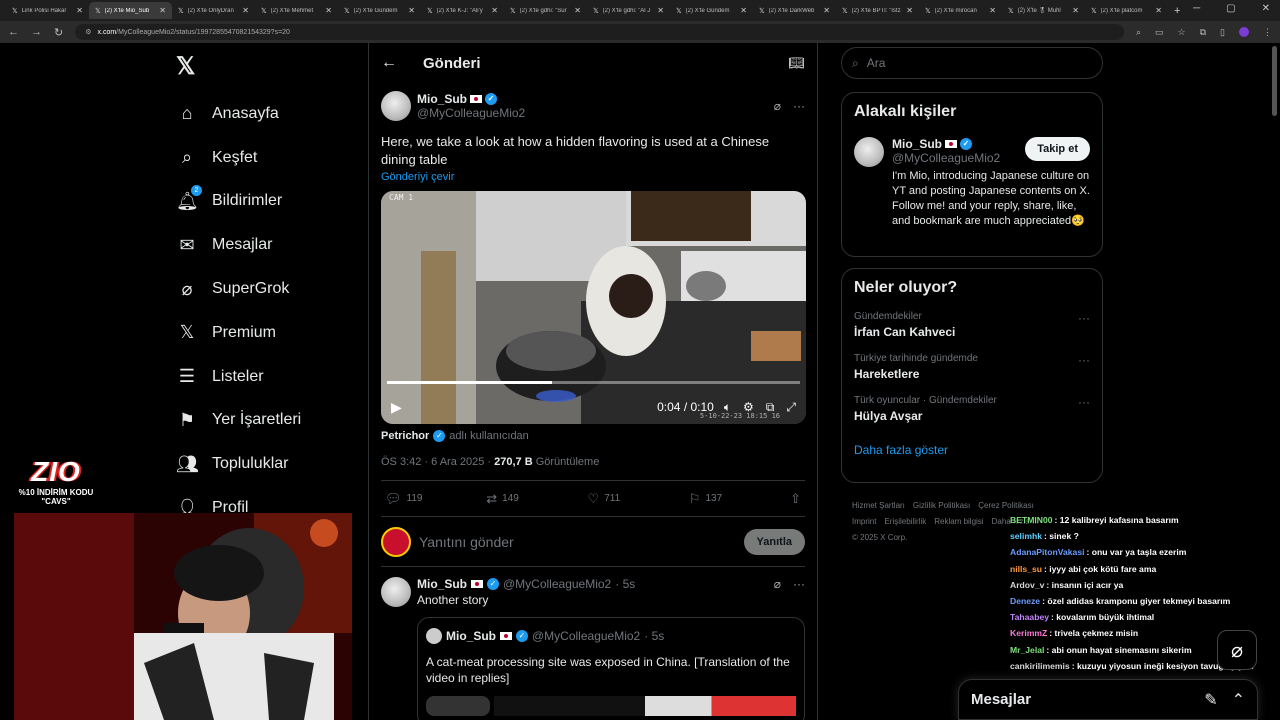  Describe the element at coordinates (1274, 81) in the screenshot. I see `page-scrollbar` at that location.